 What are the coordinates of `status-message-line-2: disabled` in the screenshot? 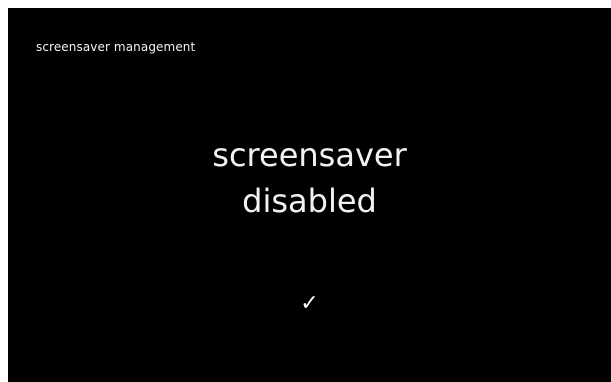 It's located at (309, 201).